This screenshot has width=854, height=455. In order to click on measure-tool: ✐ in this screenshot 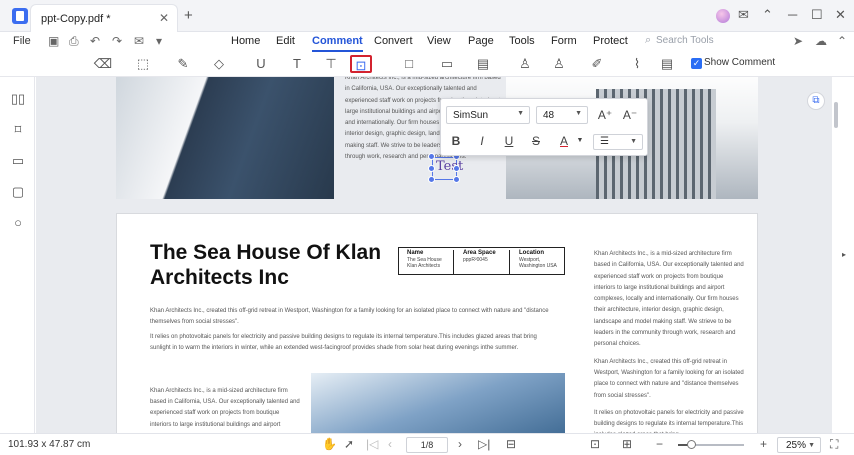, I will do `click(597, 64)`.